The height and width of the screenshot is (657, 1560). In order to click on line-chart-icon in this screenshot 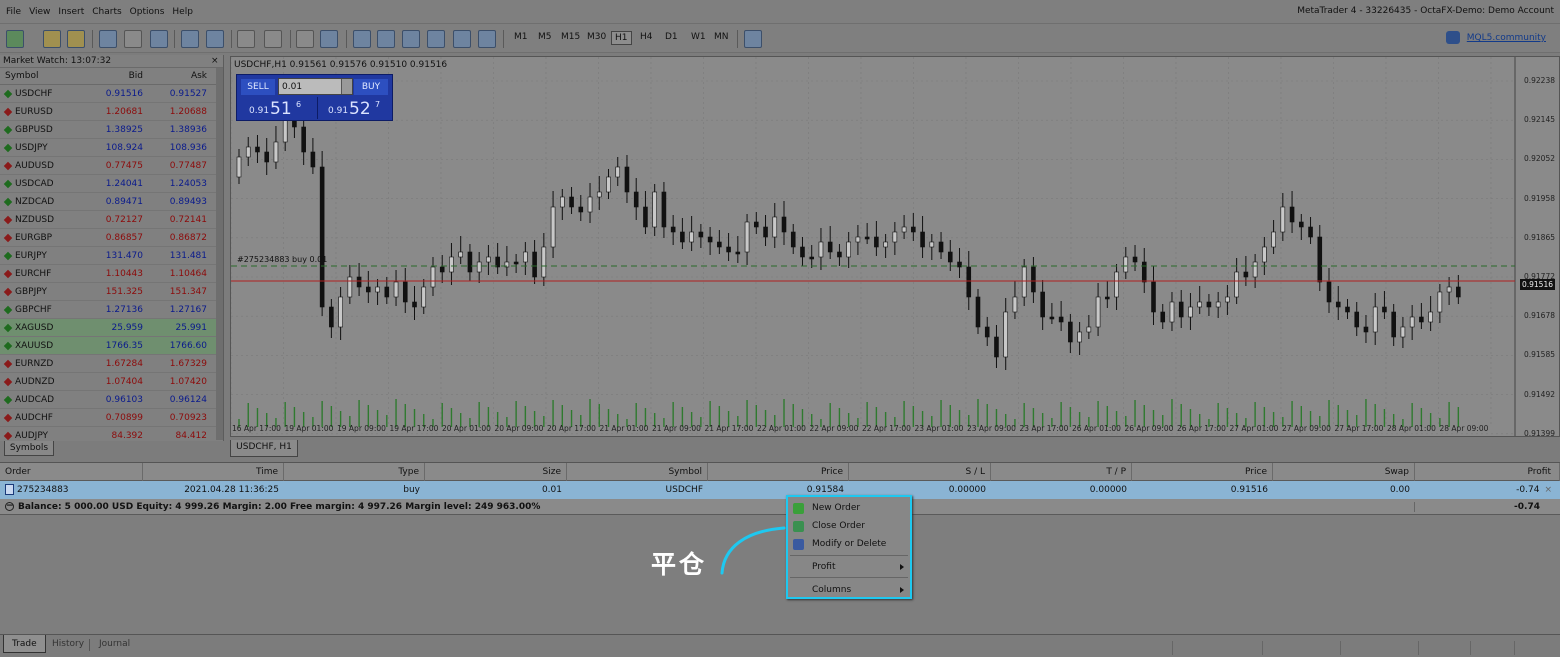, I will do `click(159, 39)`.